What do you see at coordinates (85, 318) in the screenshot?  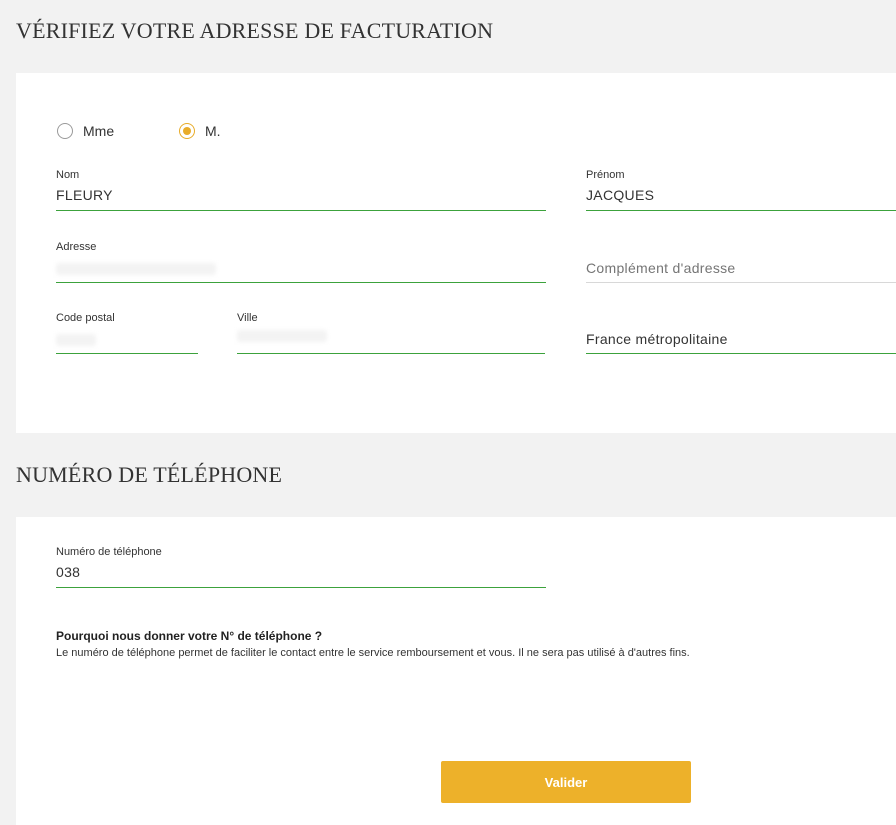 I see `code-postal-label: Code postal` at bounding box center [85, 318].